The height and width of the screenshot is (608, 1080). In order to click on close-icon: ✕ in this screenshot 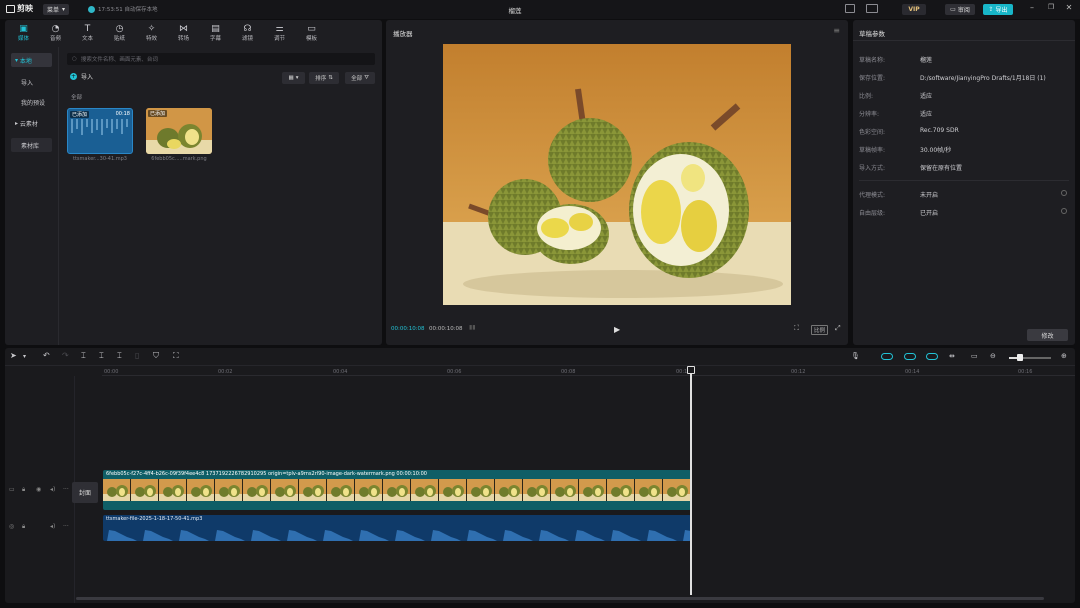, I will do `click(1069, 7)`.